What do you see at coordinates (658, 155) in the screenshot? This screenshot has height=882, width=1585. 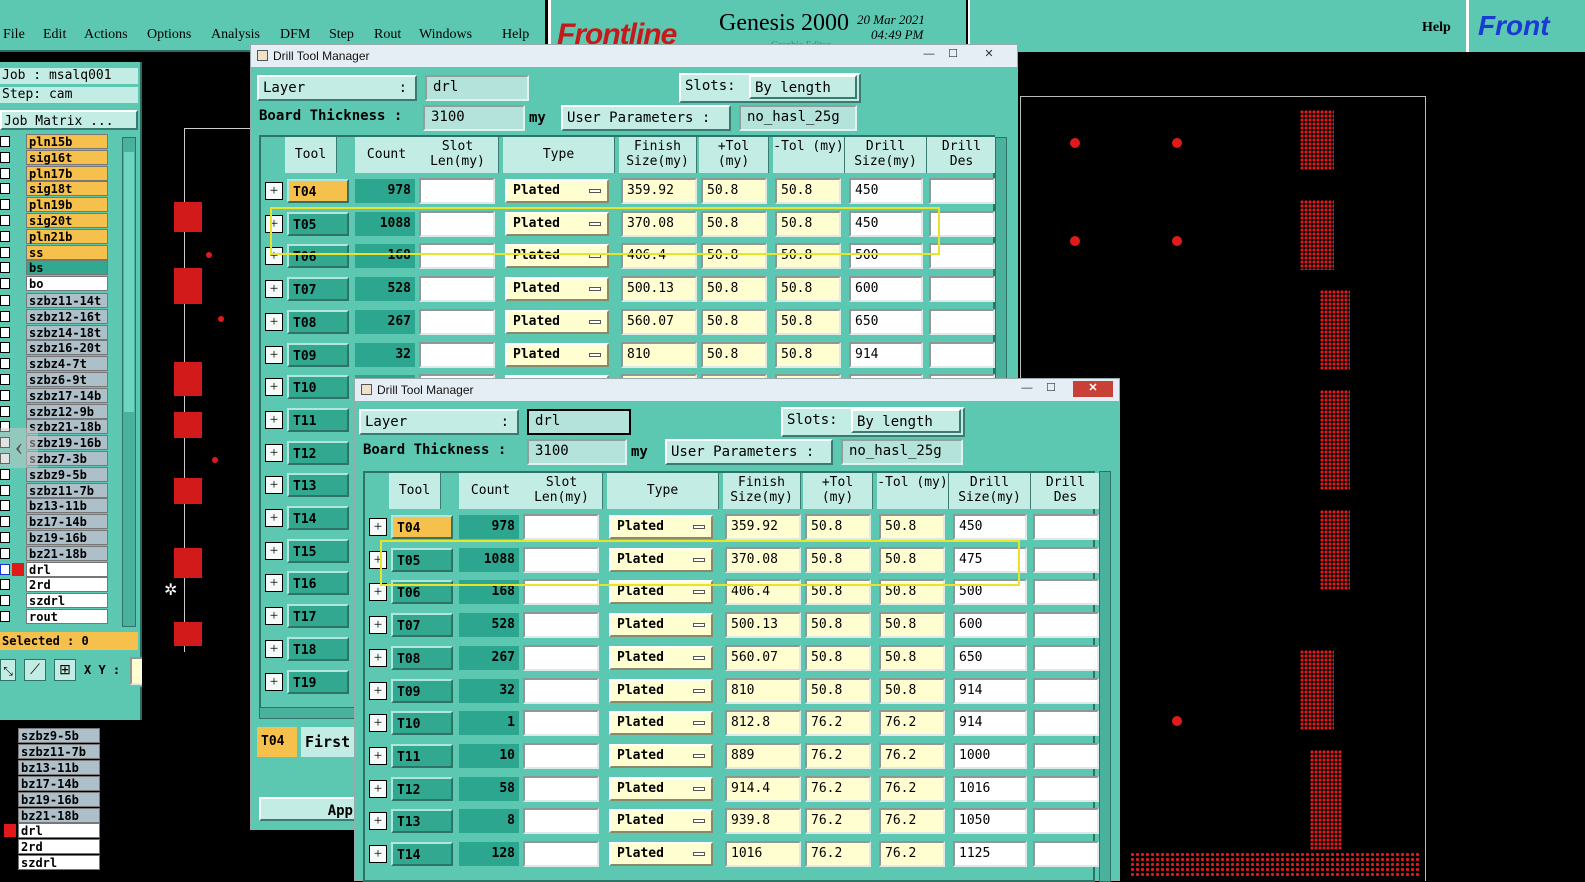 I see `column-header: Finish Size(my)` at bounding box center [658, 155].